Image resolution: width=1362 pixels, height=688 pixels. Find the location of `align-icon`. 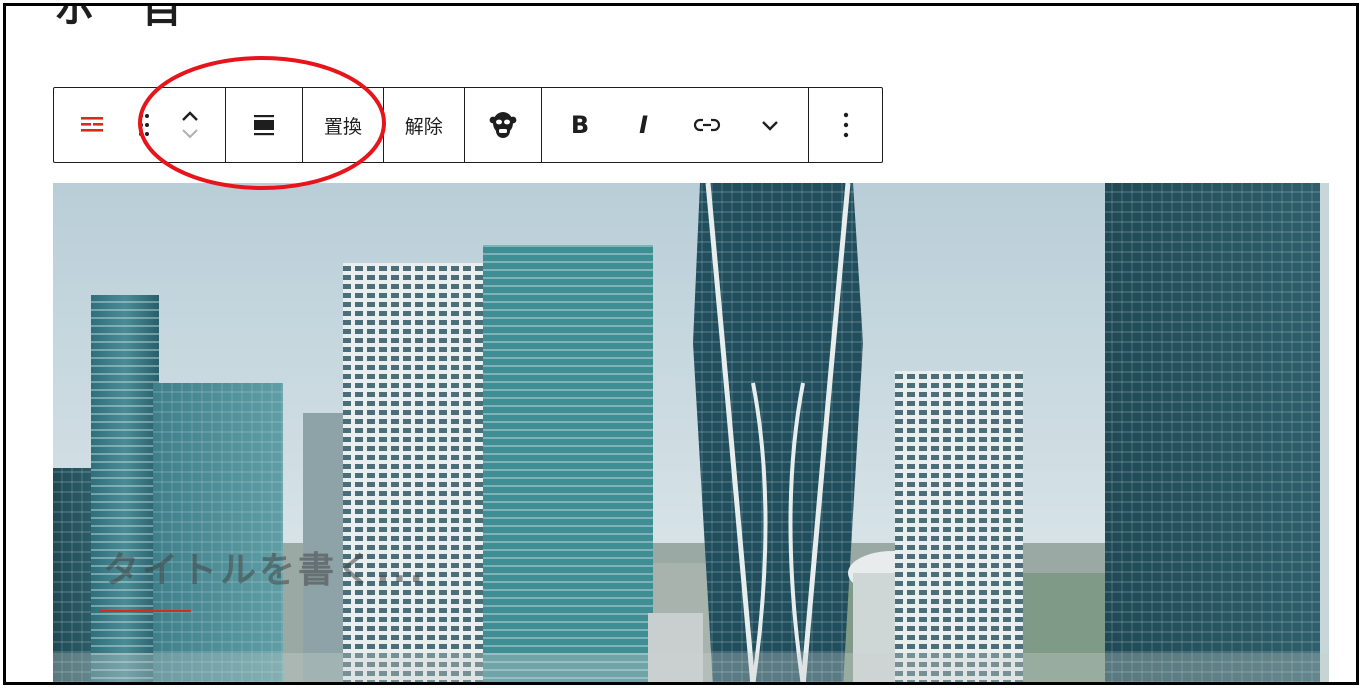

align-icon is located at coordinates (264, 125).